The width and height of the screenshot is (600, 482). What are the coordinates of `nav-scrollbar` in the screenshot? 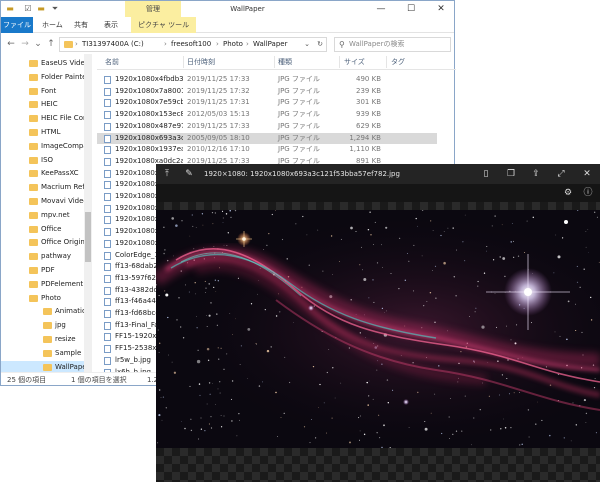 It's located at (88, 213).